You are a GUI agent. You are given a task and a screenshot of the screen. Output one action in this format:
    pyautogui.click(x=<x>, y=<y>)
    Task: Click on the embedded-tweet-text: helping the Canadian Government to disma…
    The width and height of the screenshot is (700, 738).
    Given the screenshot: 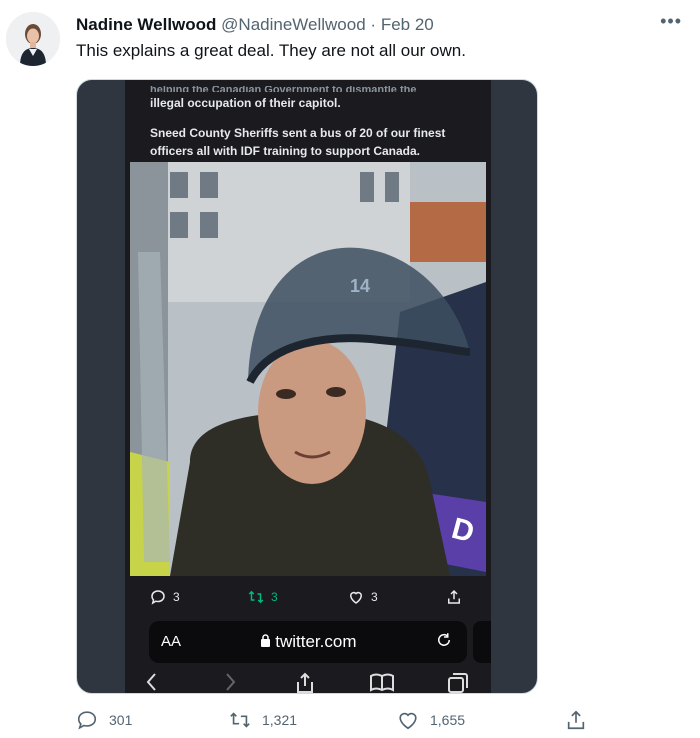 What is the action you would take?
    pyautogui.click(x=310, y=129)
    